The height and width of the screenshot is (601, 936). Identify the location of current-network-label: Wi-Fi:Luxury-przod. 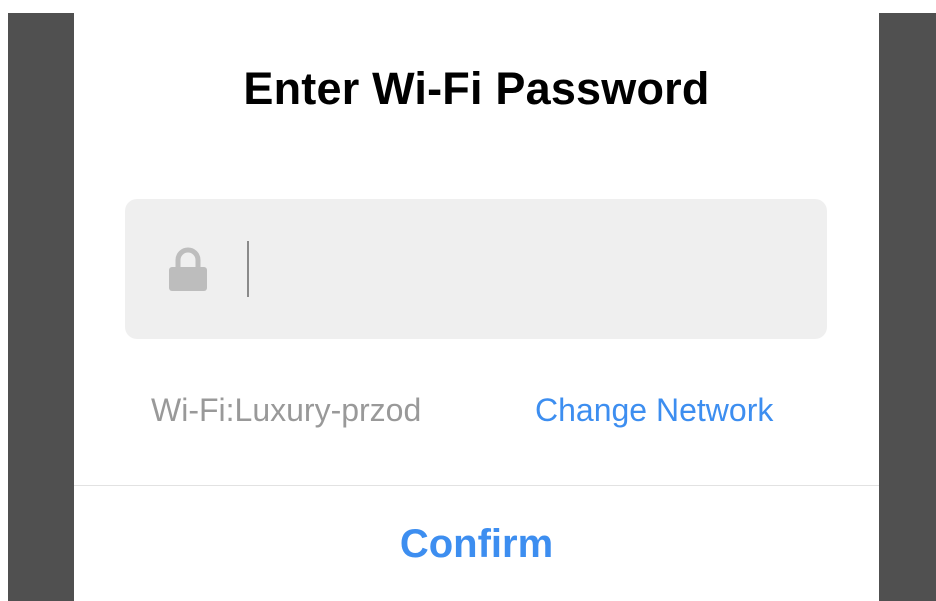
(286, 410).